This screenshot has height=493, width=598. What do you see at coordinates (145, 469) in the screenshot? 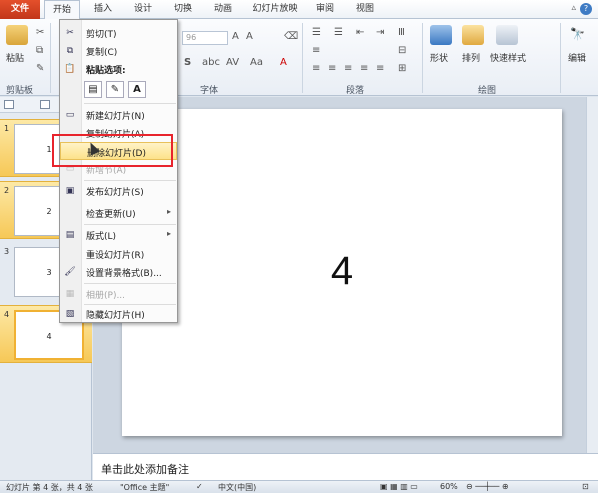
I see `notes-placeholder: 单击此处添加备注` at bounding box center [145, 469].